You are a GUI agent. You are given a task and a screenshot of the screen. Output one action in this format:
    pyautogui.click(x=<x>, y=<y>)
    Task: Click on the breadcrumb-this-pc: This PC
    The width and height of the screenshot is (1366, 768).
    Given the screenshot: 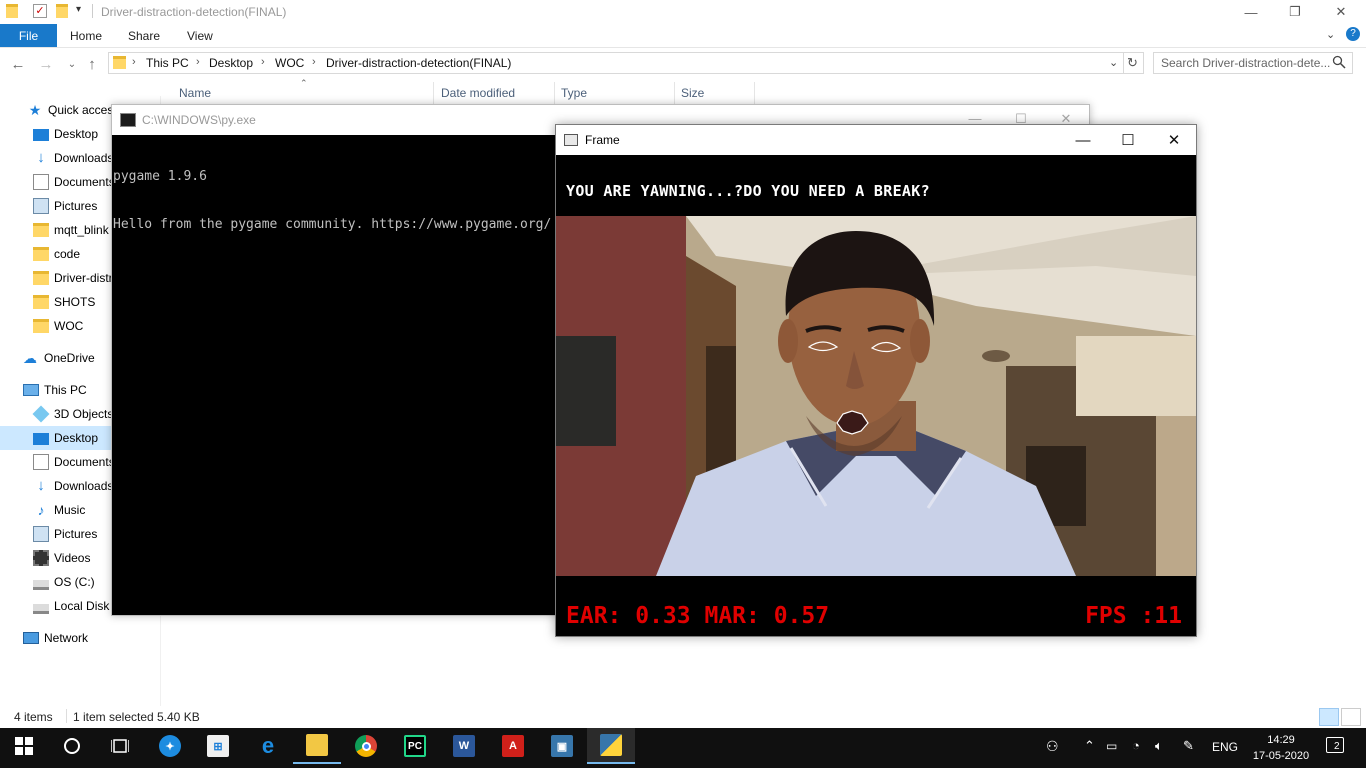 What is the action you would take?
    pyautogui.click(x=167, y=63)
    